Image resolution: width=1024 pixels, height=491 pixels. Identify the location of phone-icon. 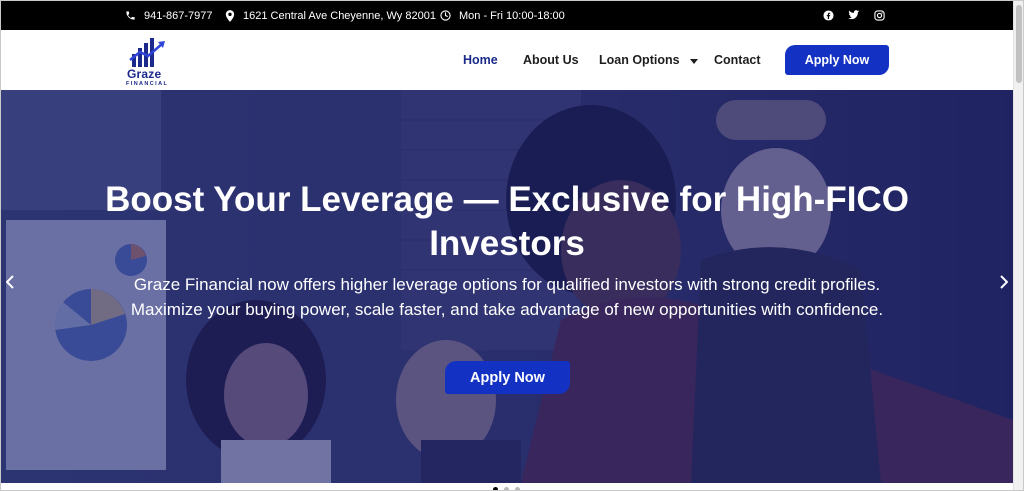
(130, 15).